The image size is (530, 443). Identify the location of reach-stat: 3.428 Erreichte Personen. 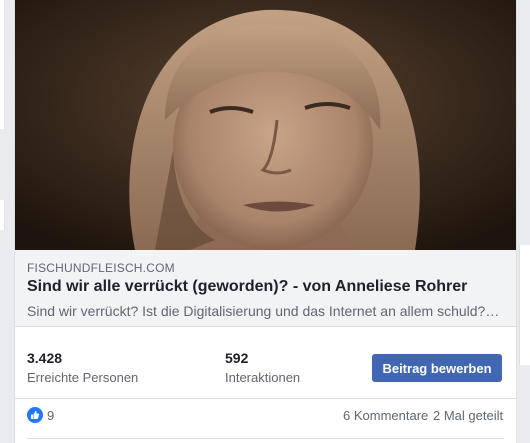
(82, 367).